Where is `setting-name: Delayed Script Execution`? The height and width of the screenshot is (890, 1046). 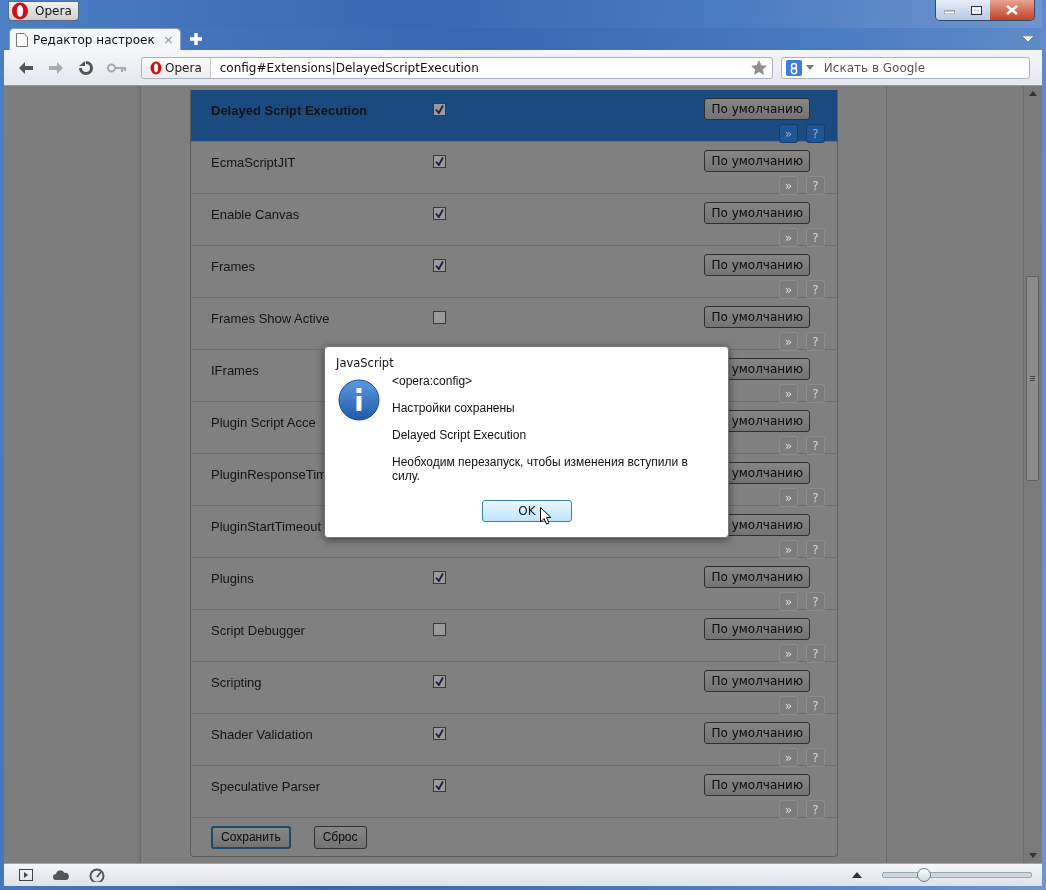
setting-name: Delayed Script Execution is located at coordinates (289, 110).